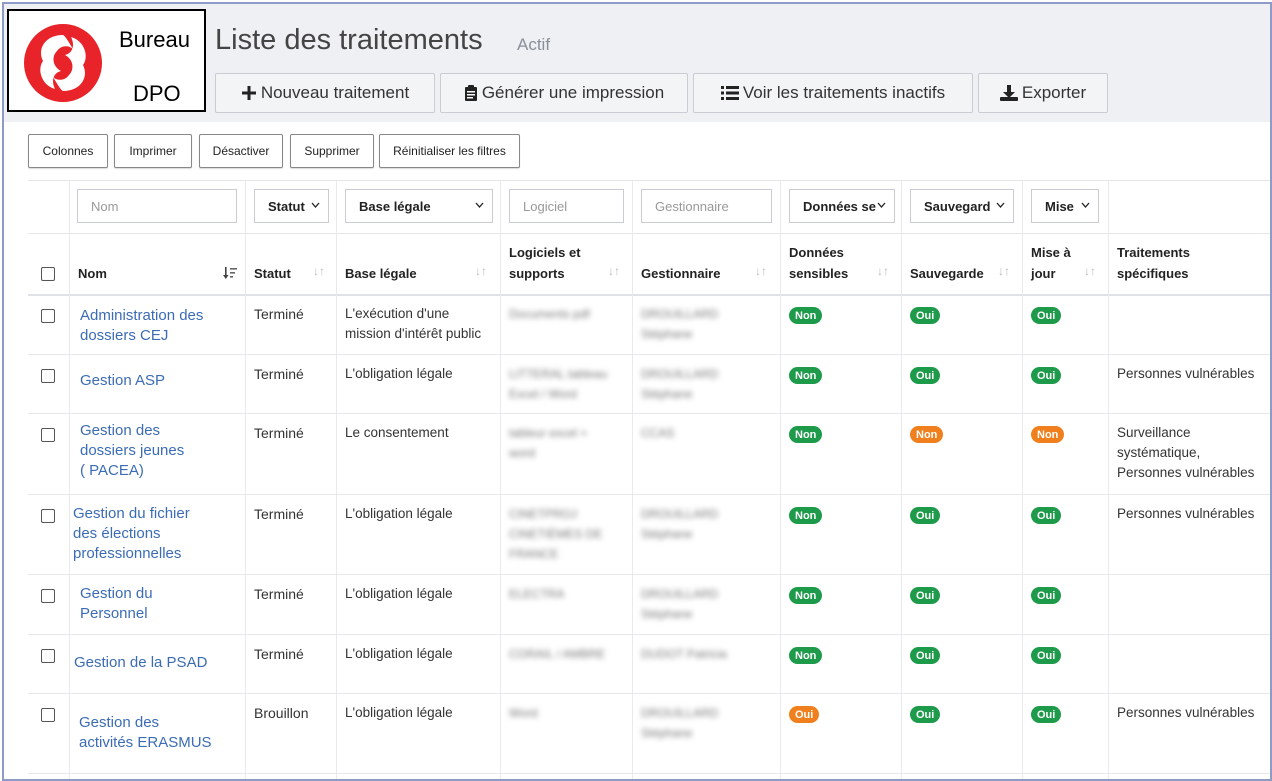  What do you see at coordinates (230, 273) in the screenshot?
I see `sort-desc-icon` at bounding box center [230, 273].